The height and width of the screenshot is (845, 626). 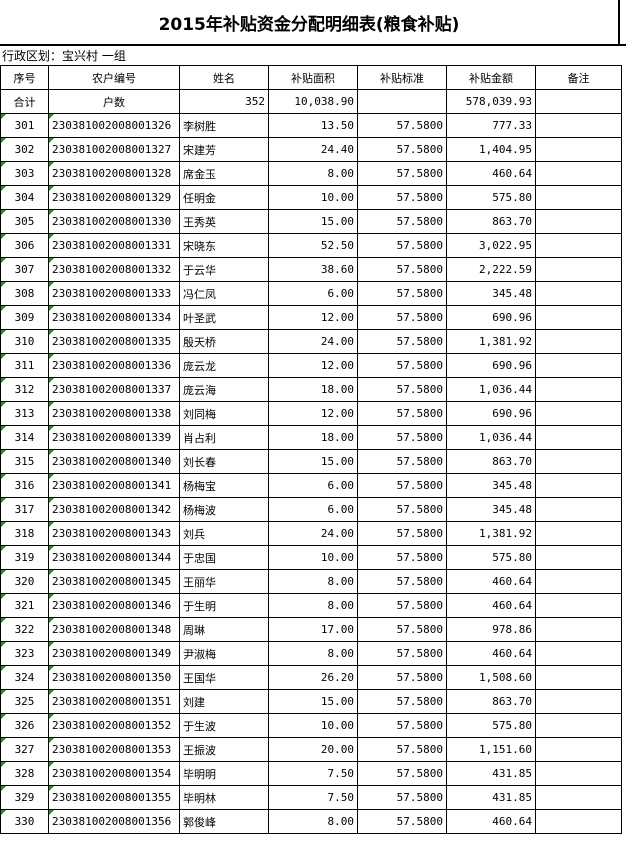 What do you see at coordinates (114, 77) in the screenshot?
I see `header-cell-code: 农户编号` at bounding box center [114, 77].